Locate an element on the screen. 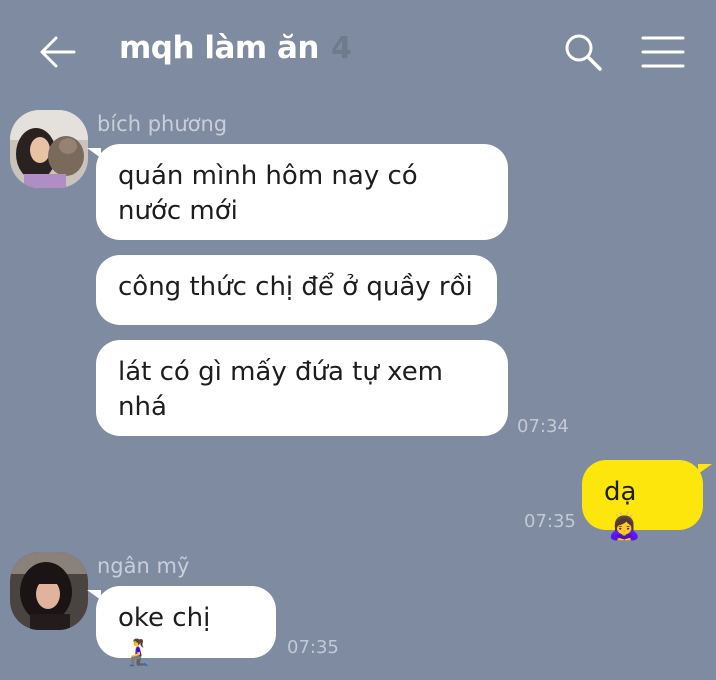 The height and width of the screenshot is (680, 716). message-bubble: lát có gì mấy đứa tự xem nhá is located at coordinates (302, 388).